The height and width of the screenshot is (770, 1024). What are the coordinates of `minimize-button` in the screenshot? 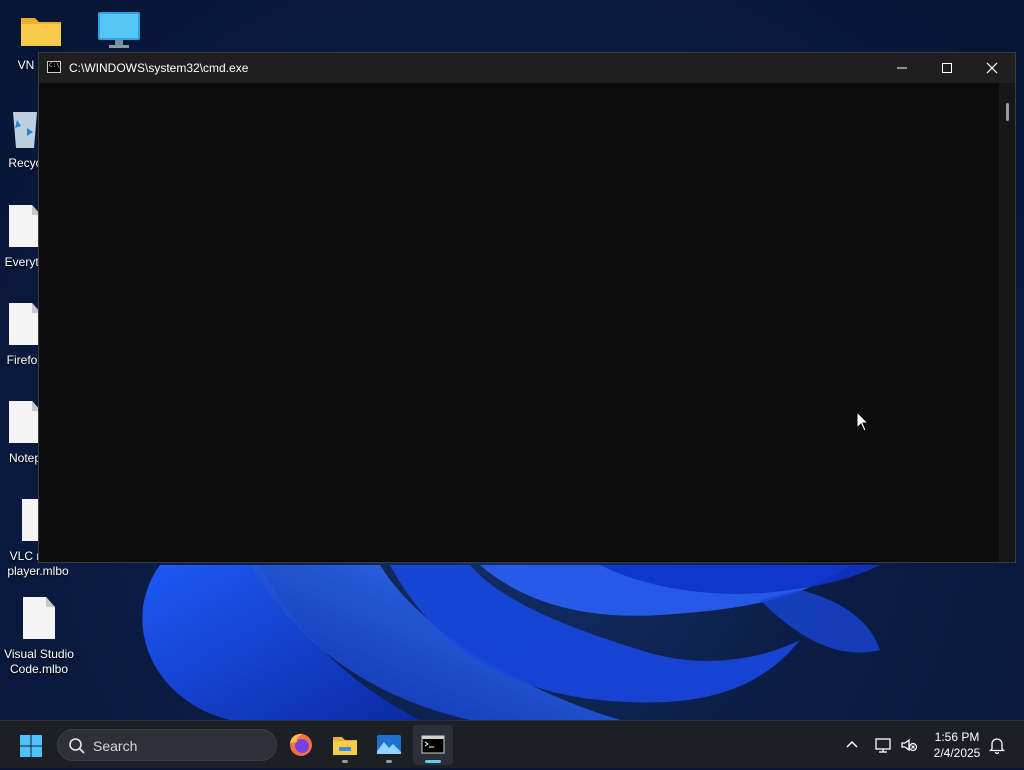 It's located at (902, 68).